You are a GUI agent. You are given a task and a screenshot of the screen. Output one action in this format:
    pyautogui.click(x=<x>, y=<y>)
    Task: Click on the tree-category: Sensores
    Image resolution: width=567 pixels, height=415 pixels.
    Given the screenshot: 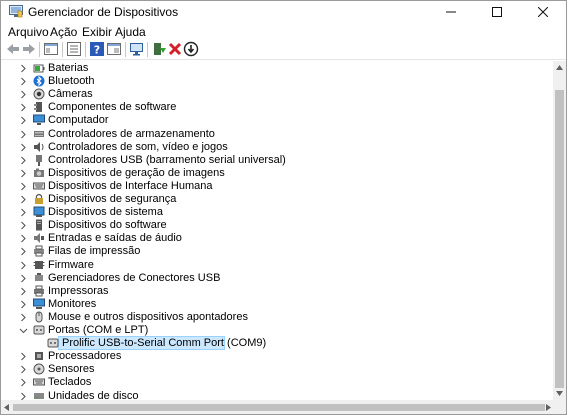 What is the action you would take?
    pyautogui.click(x=277, y=369)
    